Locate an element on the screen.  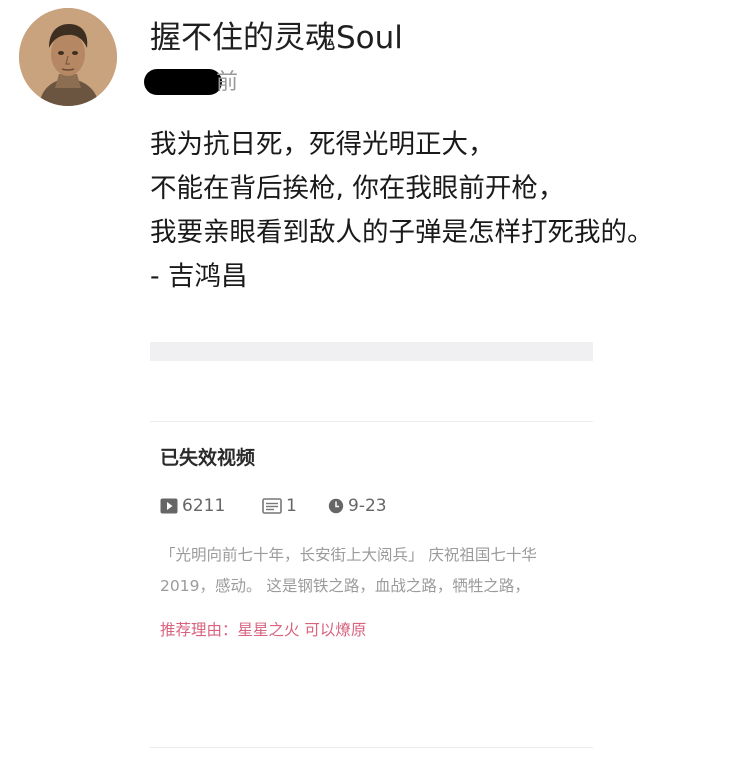
post-line: 我要亲眼看到敌人的子弹是怎样打死我的。 is located at coordinates (402, 232).